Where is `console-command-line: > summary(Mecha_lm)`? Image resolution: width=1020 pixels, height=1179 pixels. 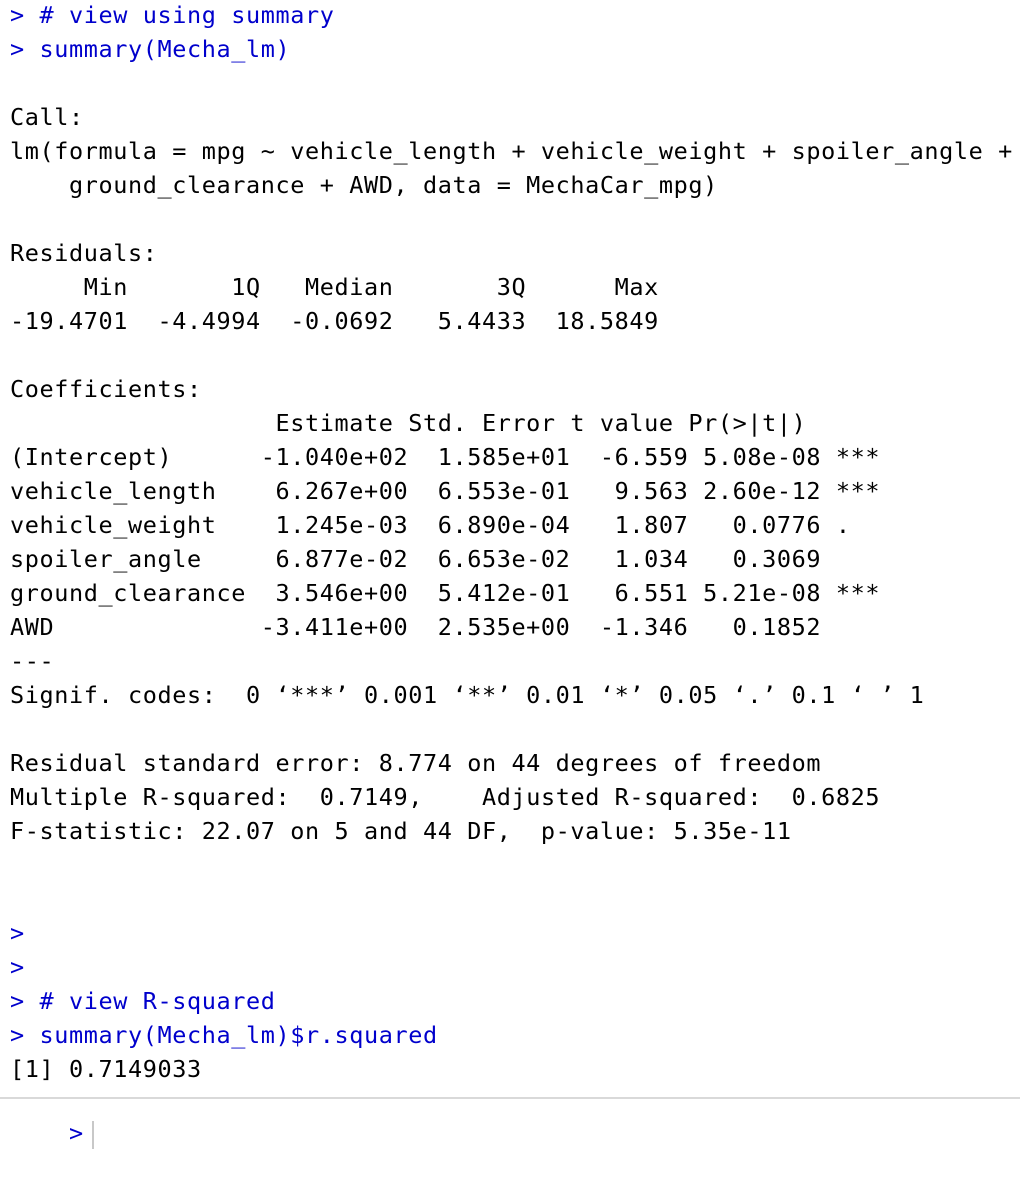 console-command-line: > summary(Mecha_lm) is located at coordinates (150, 49).